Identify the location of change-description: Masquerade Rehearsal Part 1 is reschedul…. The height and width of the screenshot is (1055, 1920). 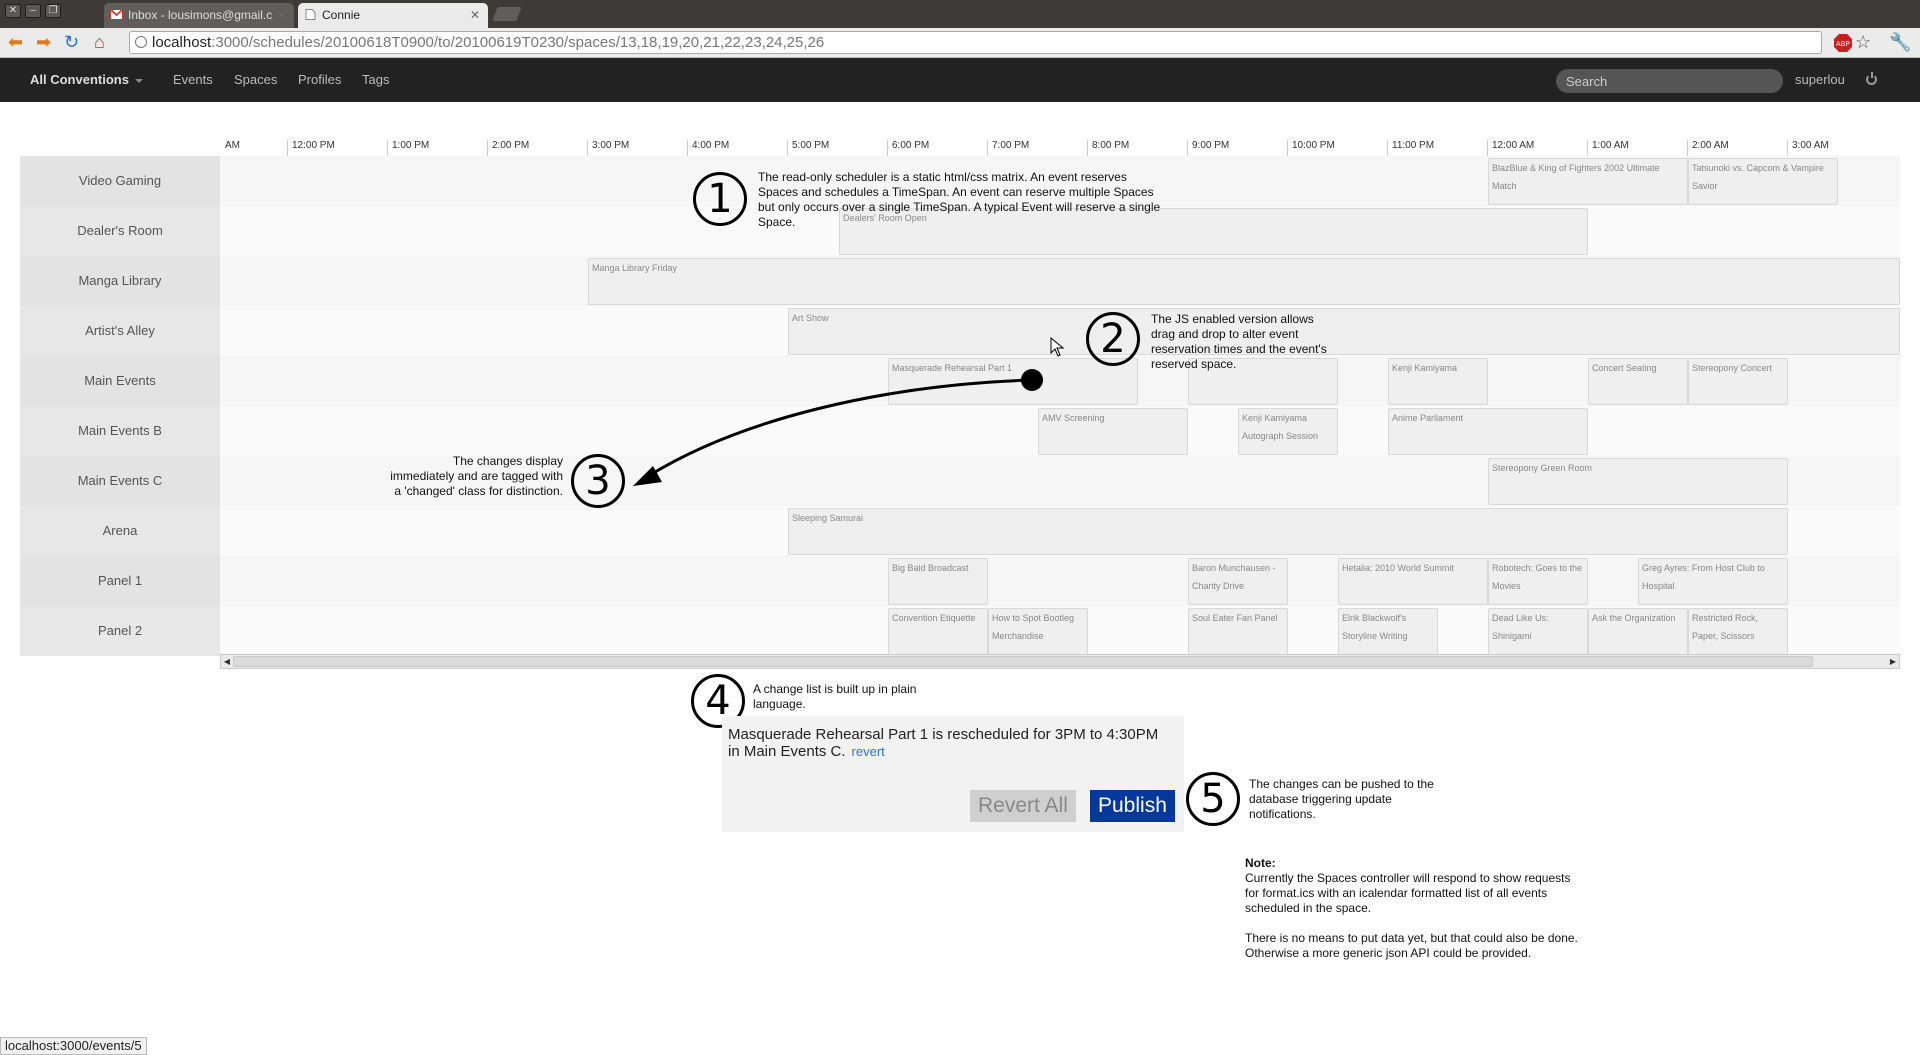
(943, 743).